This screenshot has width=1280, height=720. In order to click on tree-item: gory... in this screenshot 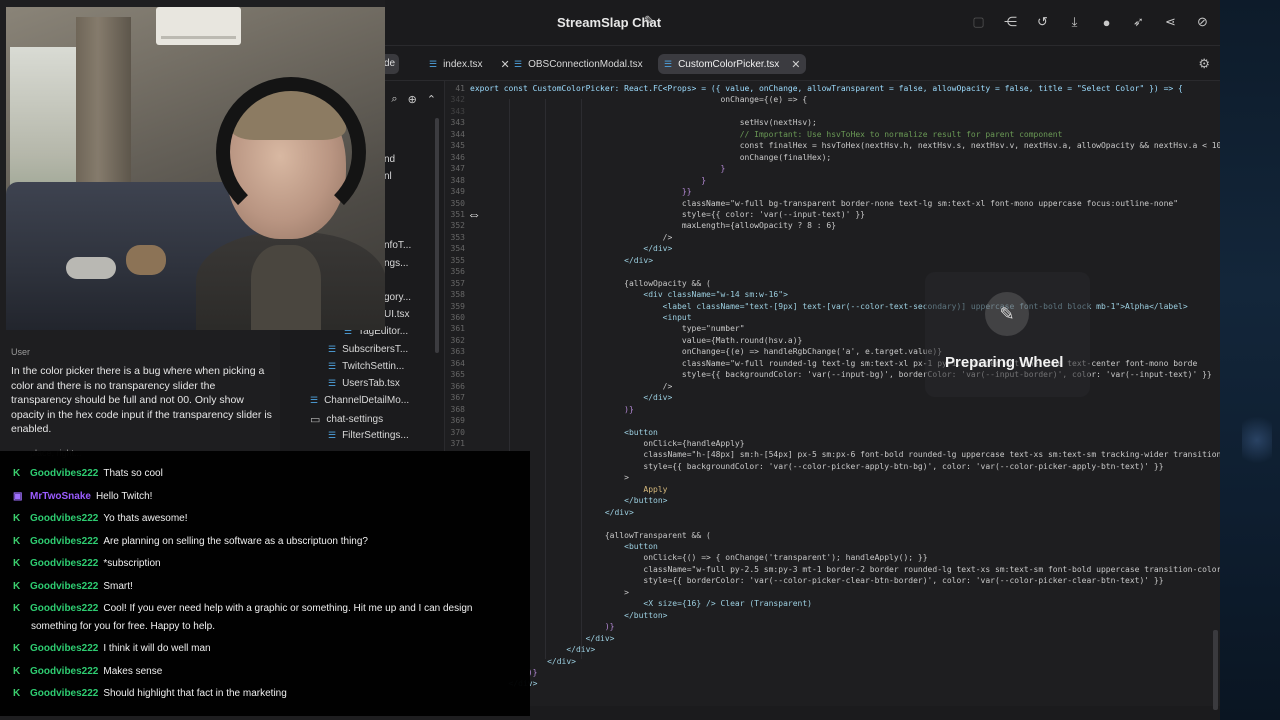, I will do `click(397, 297)`.